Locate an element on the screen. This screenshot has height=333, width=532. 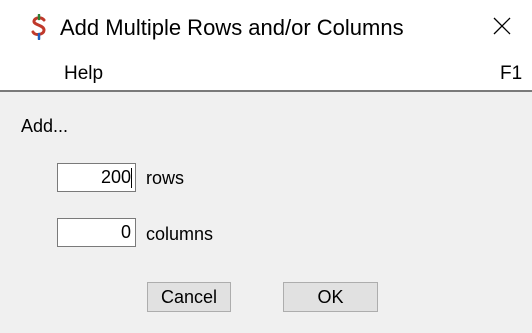
close-button is located at coordinates (502, 28).